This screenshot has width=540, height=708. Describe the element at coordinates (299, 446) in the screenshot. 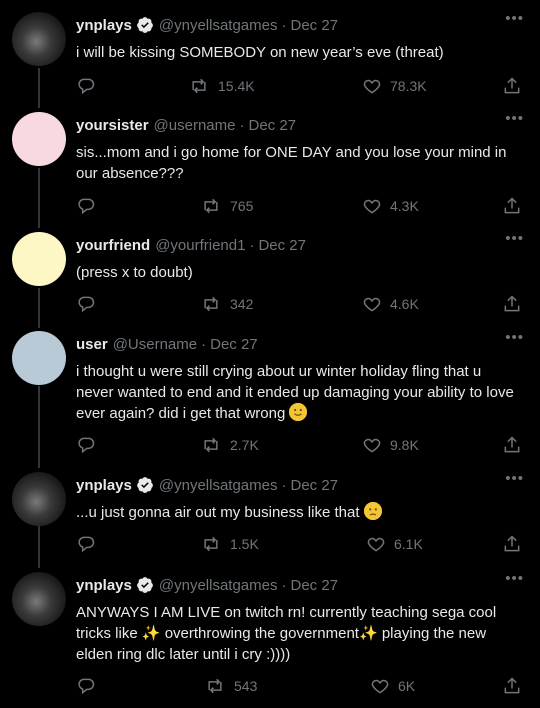

I see `tweet-actions: 2.7K 9.8K` at that location.